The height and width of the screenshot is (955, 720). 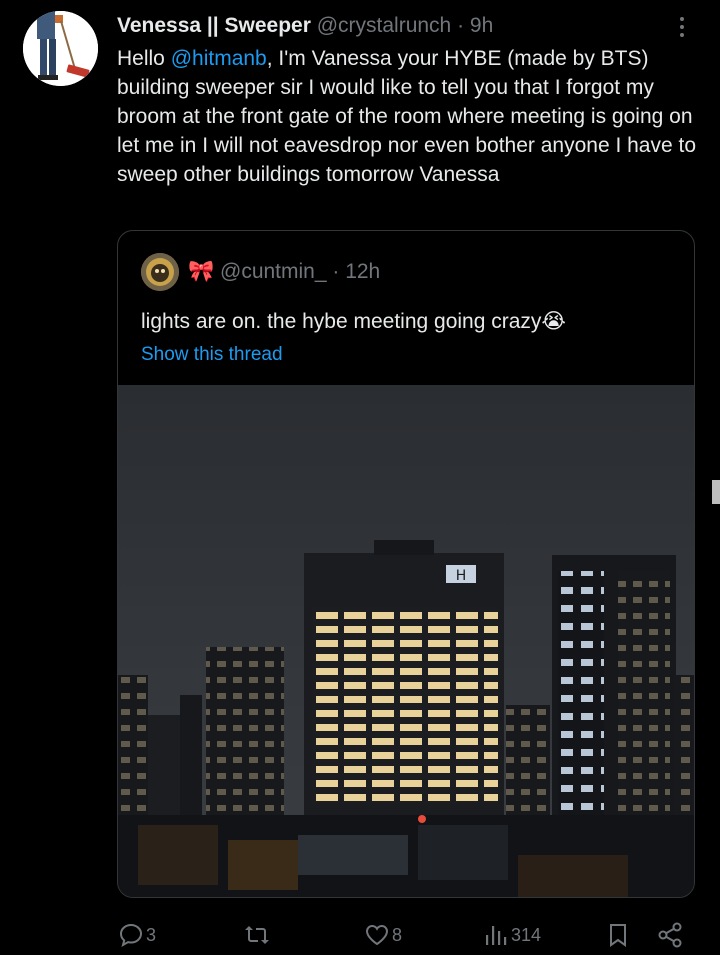 What do you see at coordinates (496, 935) in the screenshot?
I see `views-icon` at bounding box center [496, 935].